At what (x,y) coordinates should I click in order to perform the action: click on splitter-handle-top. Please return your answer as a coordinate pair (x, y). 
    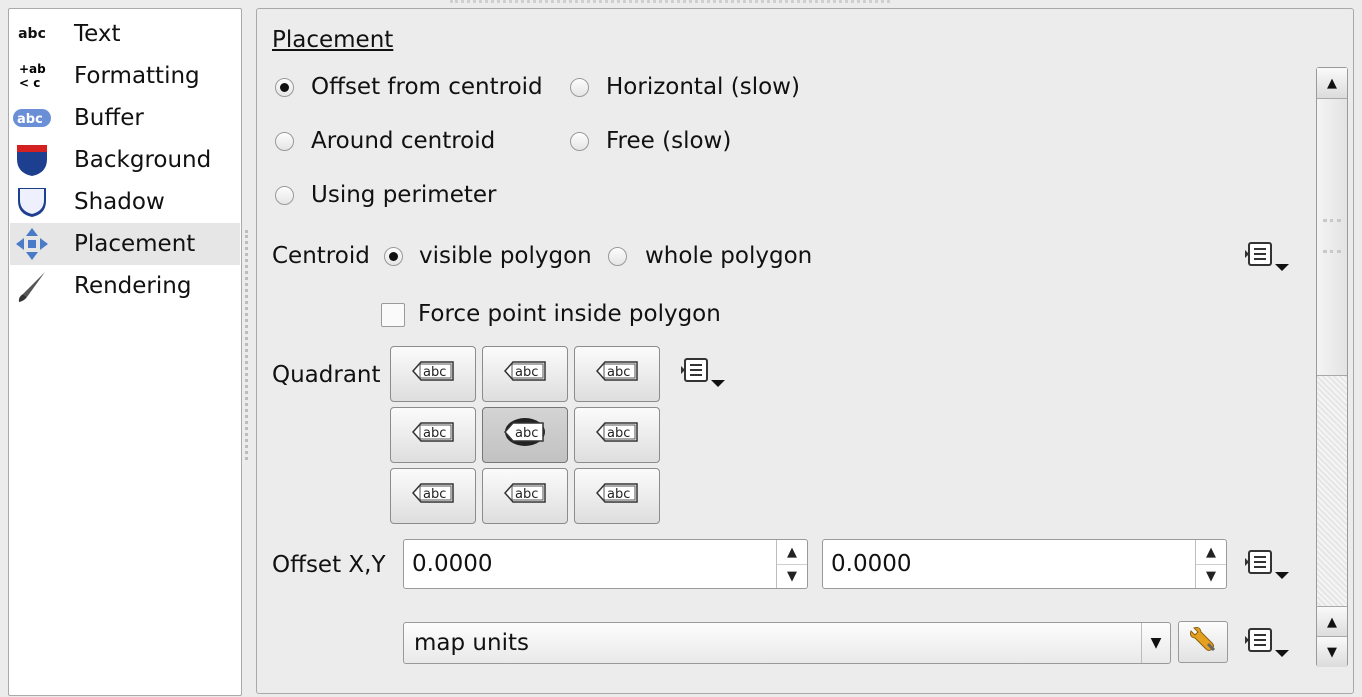
    Looking at the image, I should click on (670, 3).